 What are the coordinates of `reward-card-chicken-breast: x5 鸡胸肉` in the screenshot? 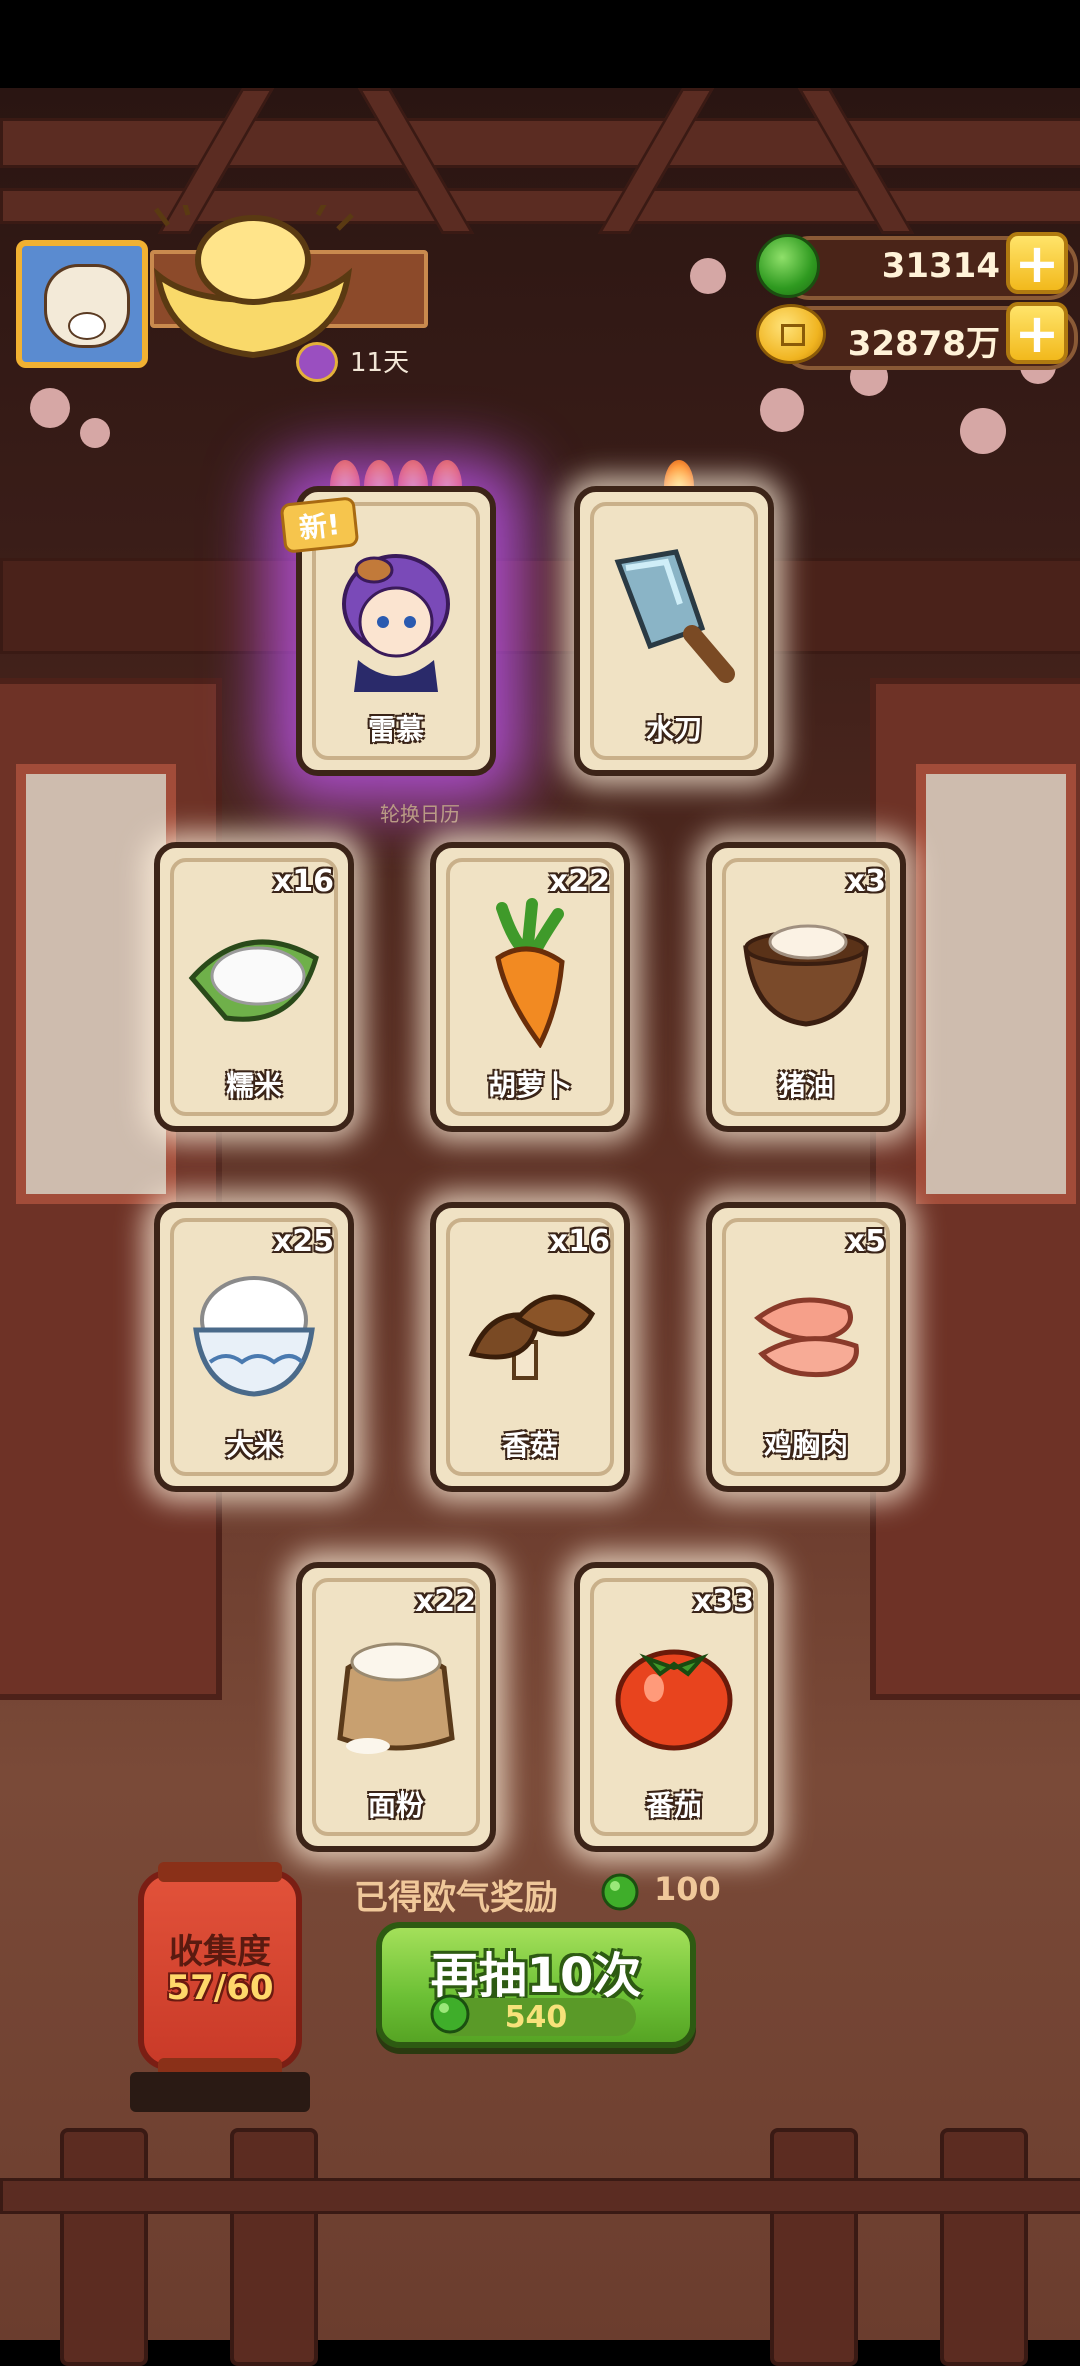 It's located at (806, 1347).